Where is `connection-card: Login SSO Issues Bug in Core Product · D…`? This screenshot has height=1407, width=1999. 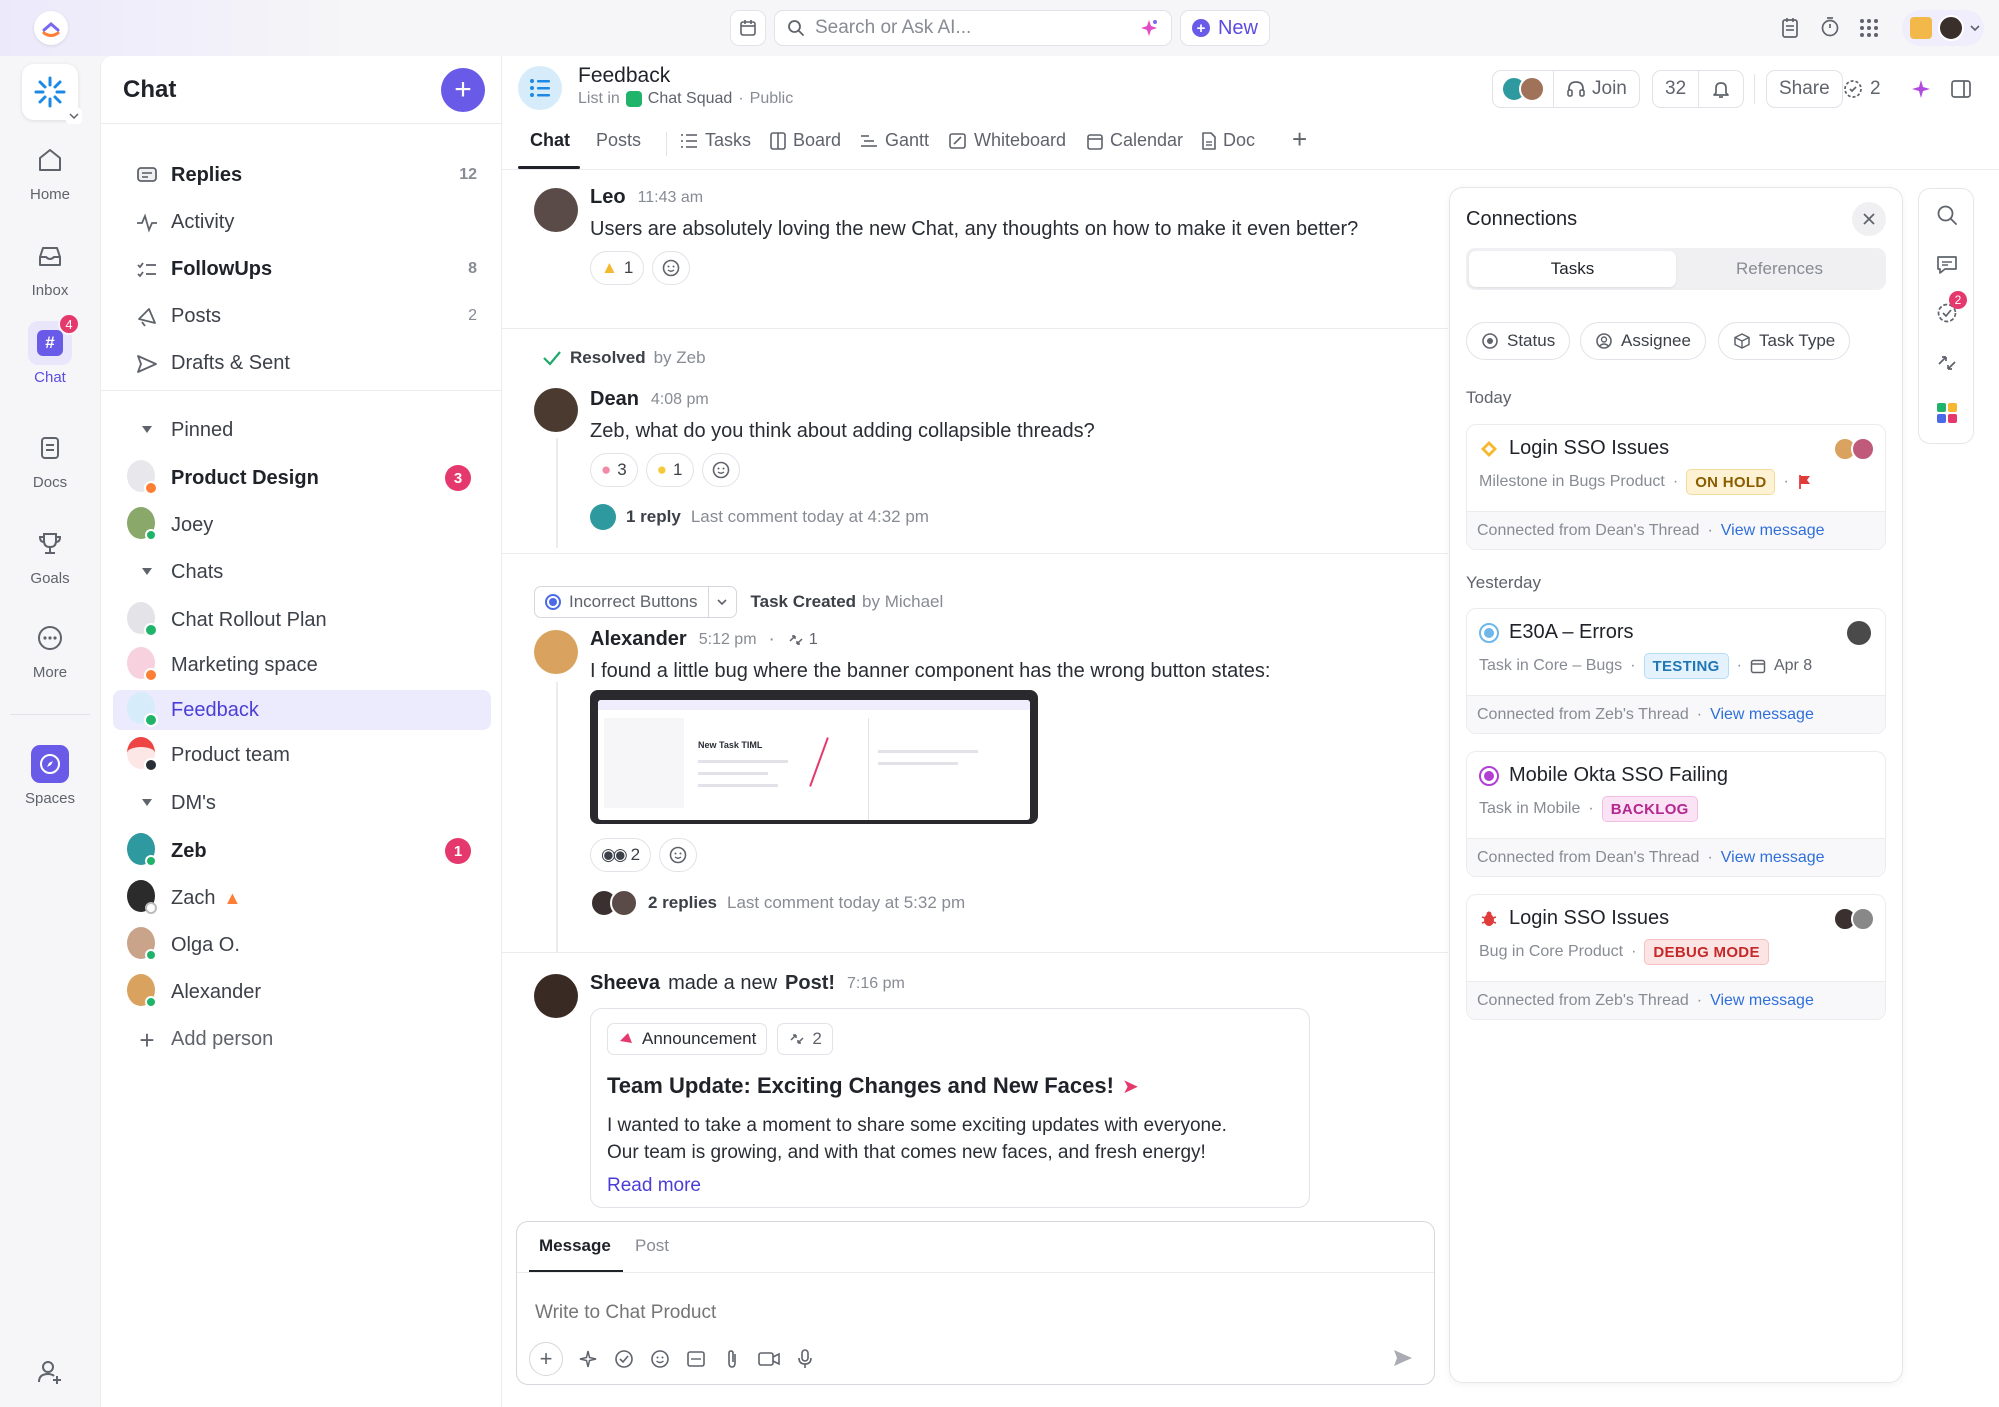
connection-card: Login SSO Issues Bug in Core Product · D… is located at coordinates (1676, 957).